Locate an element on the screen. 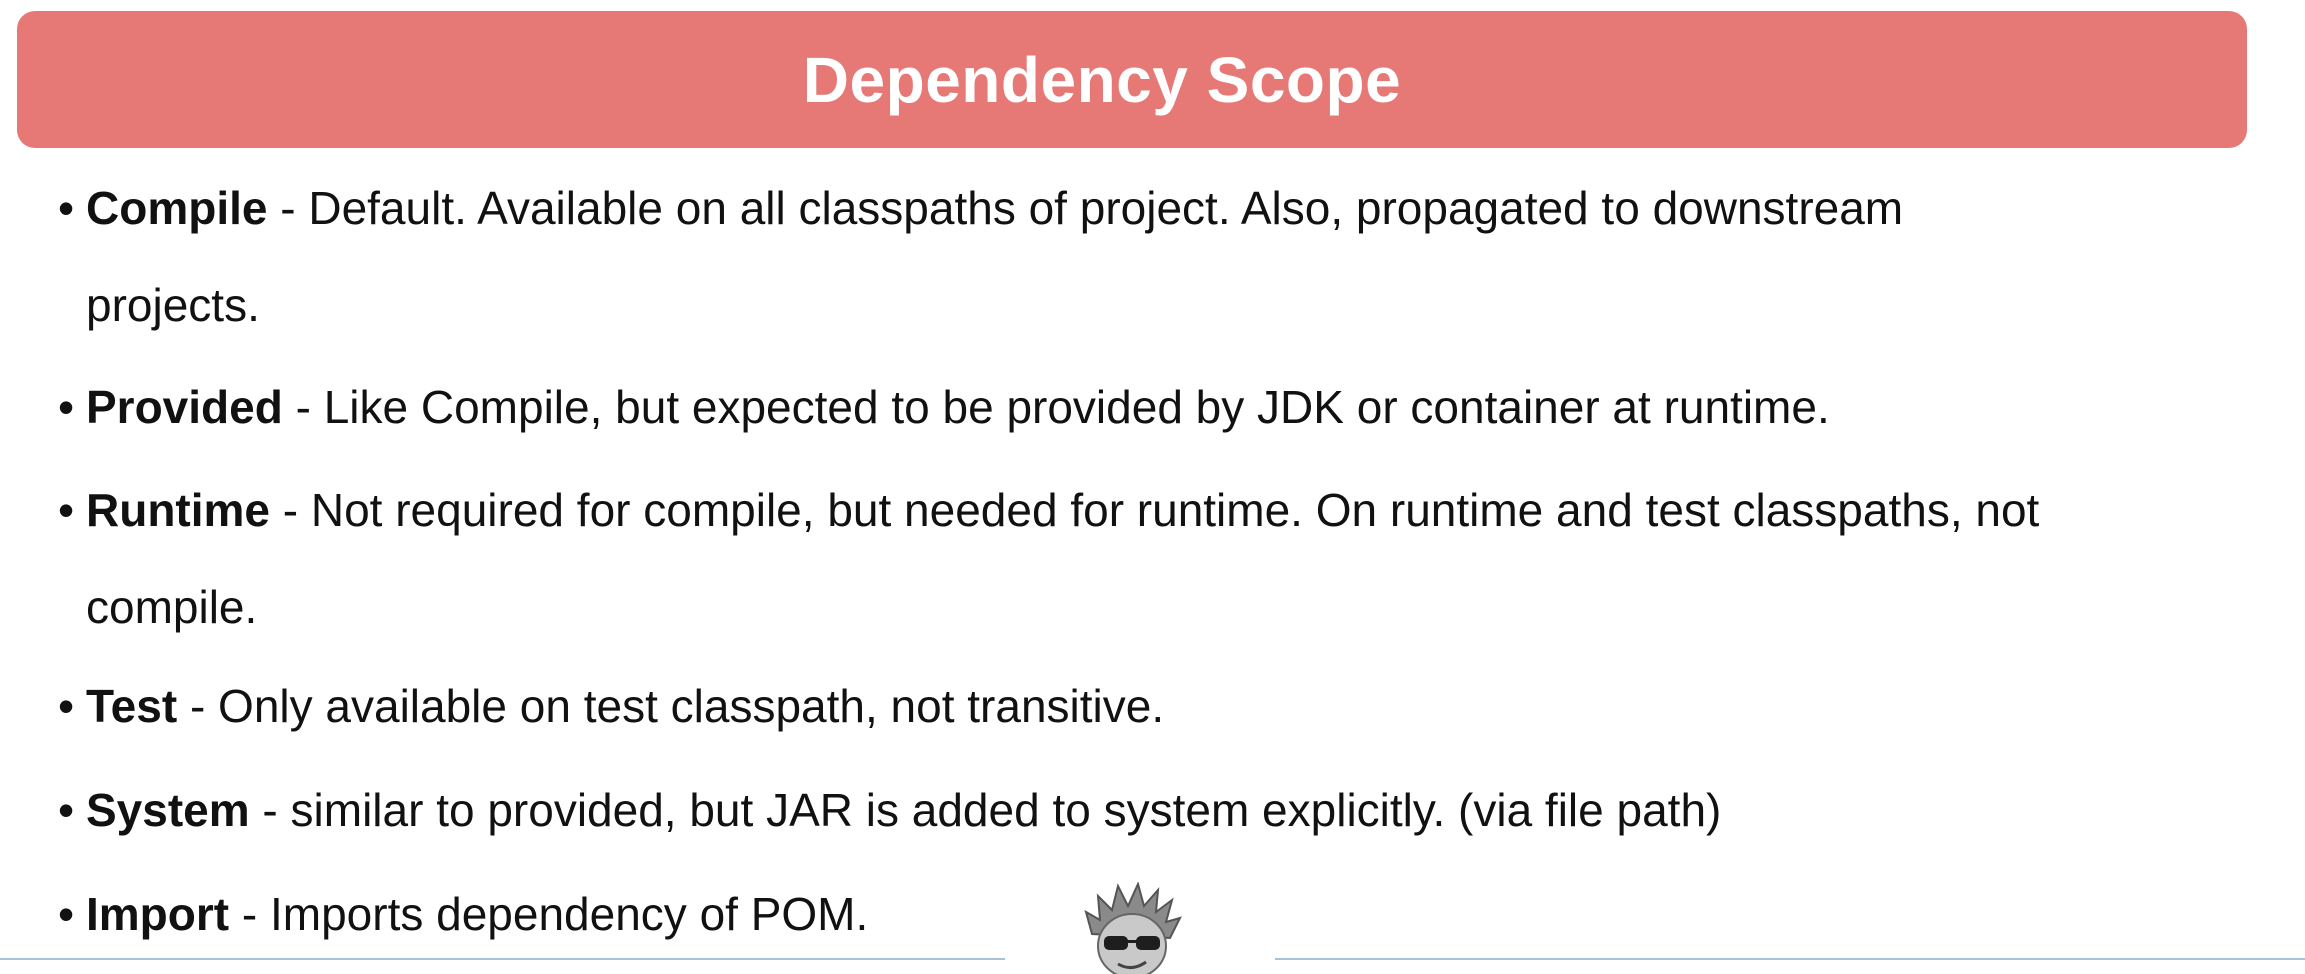  bullet-continuation: projects. is located at coordinates (173, 305).